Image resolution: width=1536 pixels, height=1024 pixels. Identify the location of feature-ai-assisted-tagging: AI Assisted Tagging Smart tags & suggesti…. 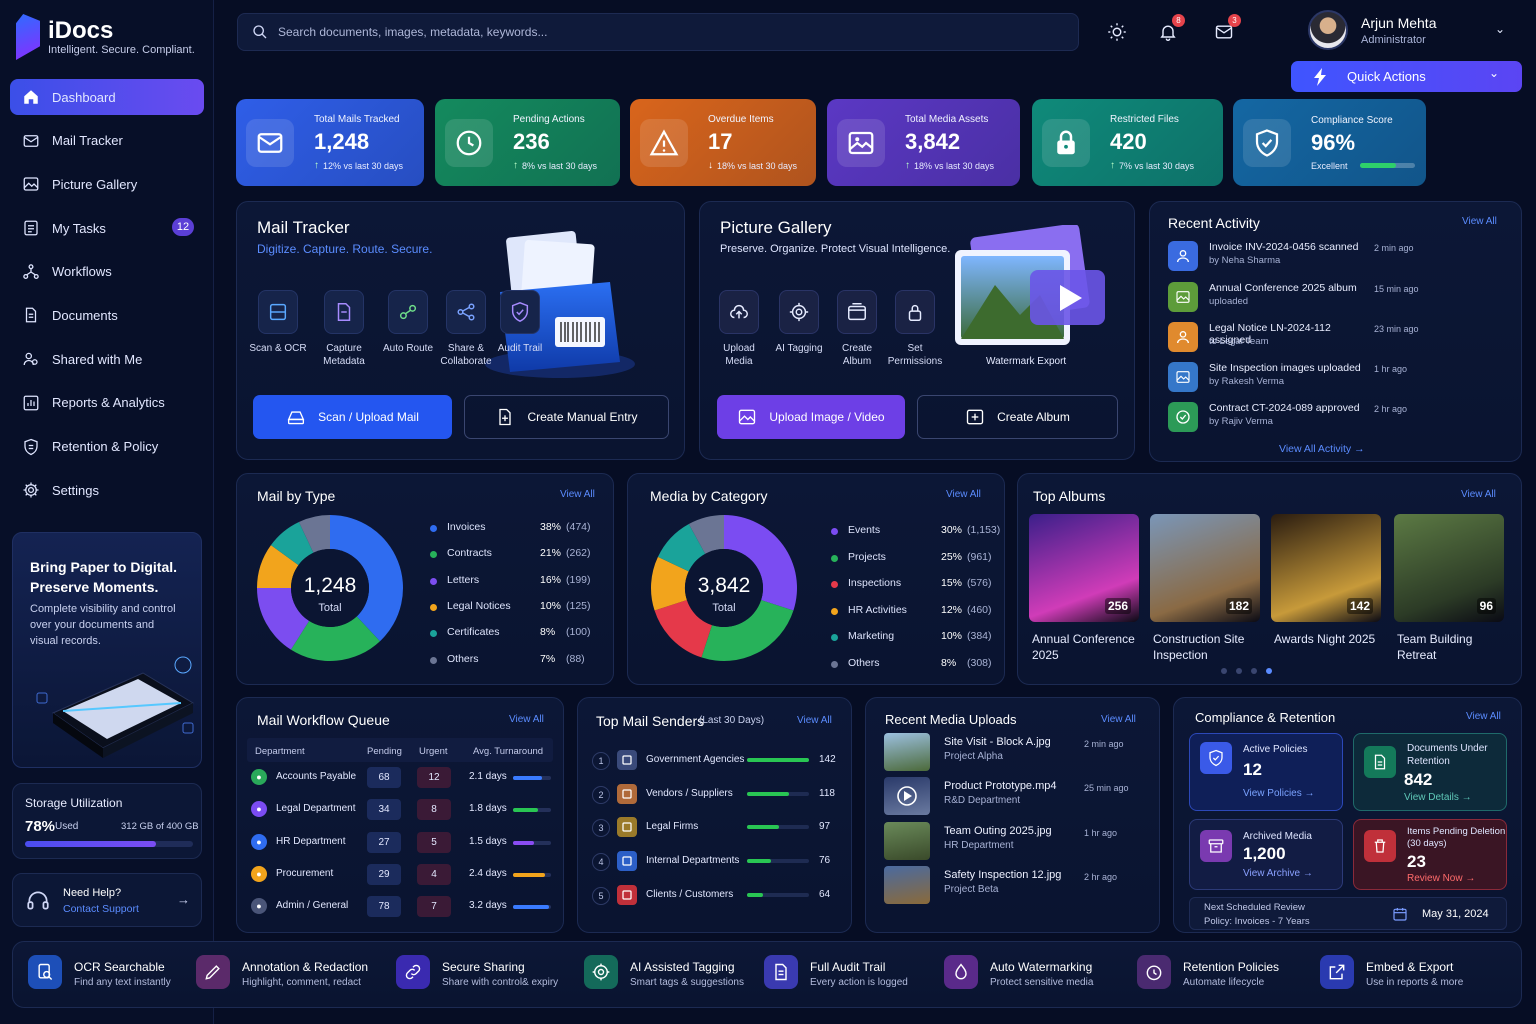
(669, 973).